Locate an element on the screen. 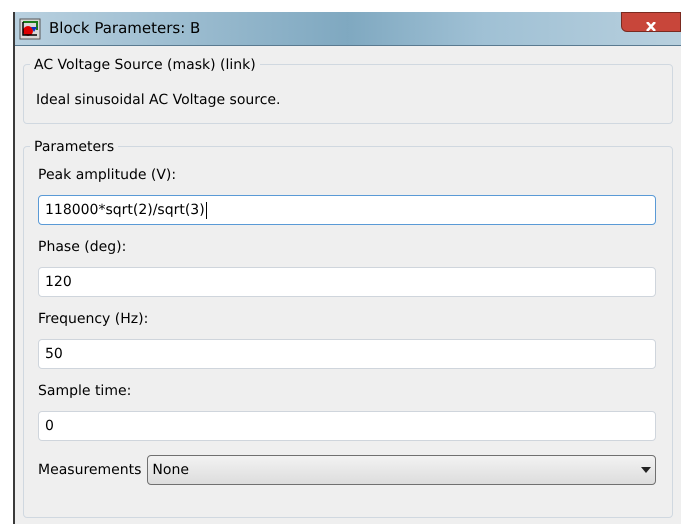 This screenshot has height=524, width=681. input-field: 0 is located at coordinates (347, 426).